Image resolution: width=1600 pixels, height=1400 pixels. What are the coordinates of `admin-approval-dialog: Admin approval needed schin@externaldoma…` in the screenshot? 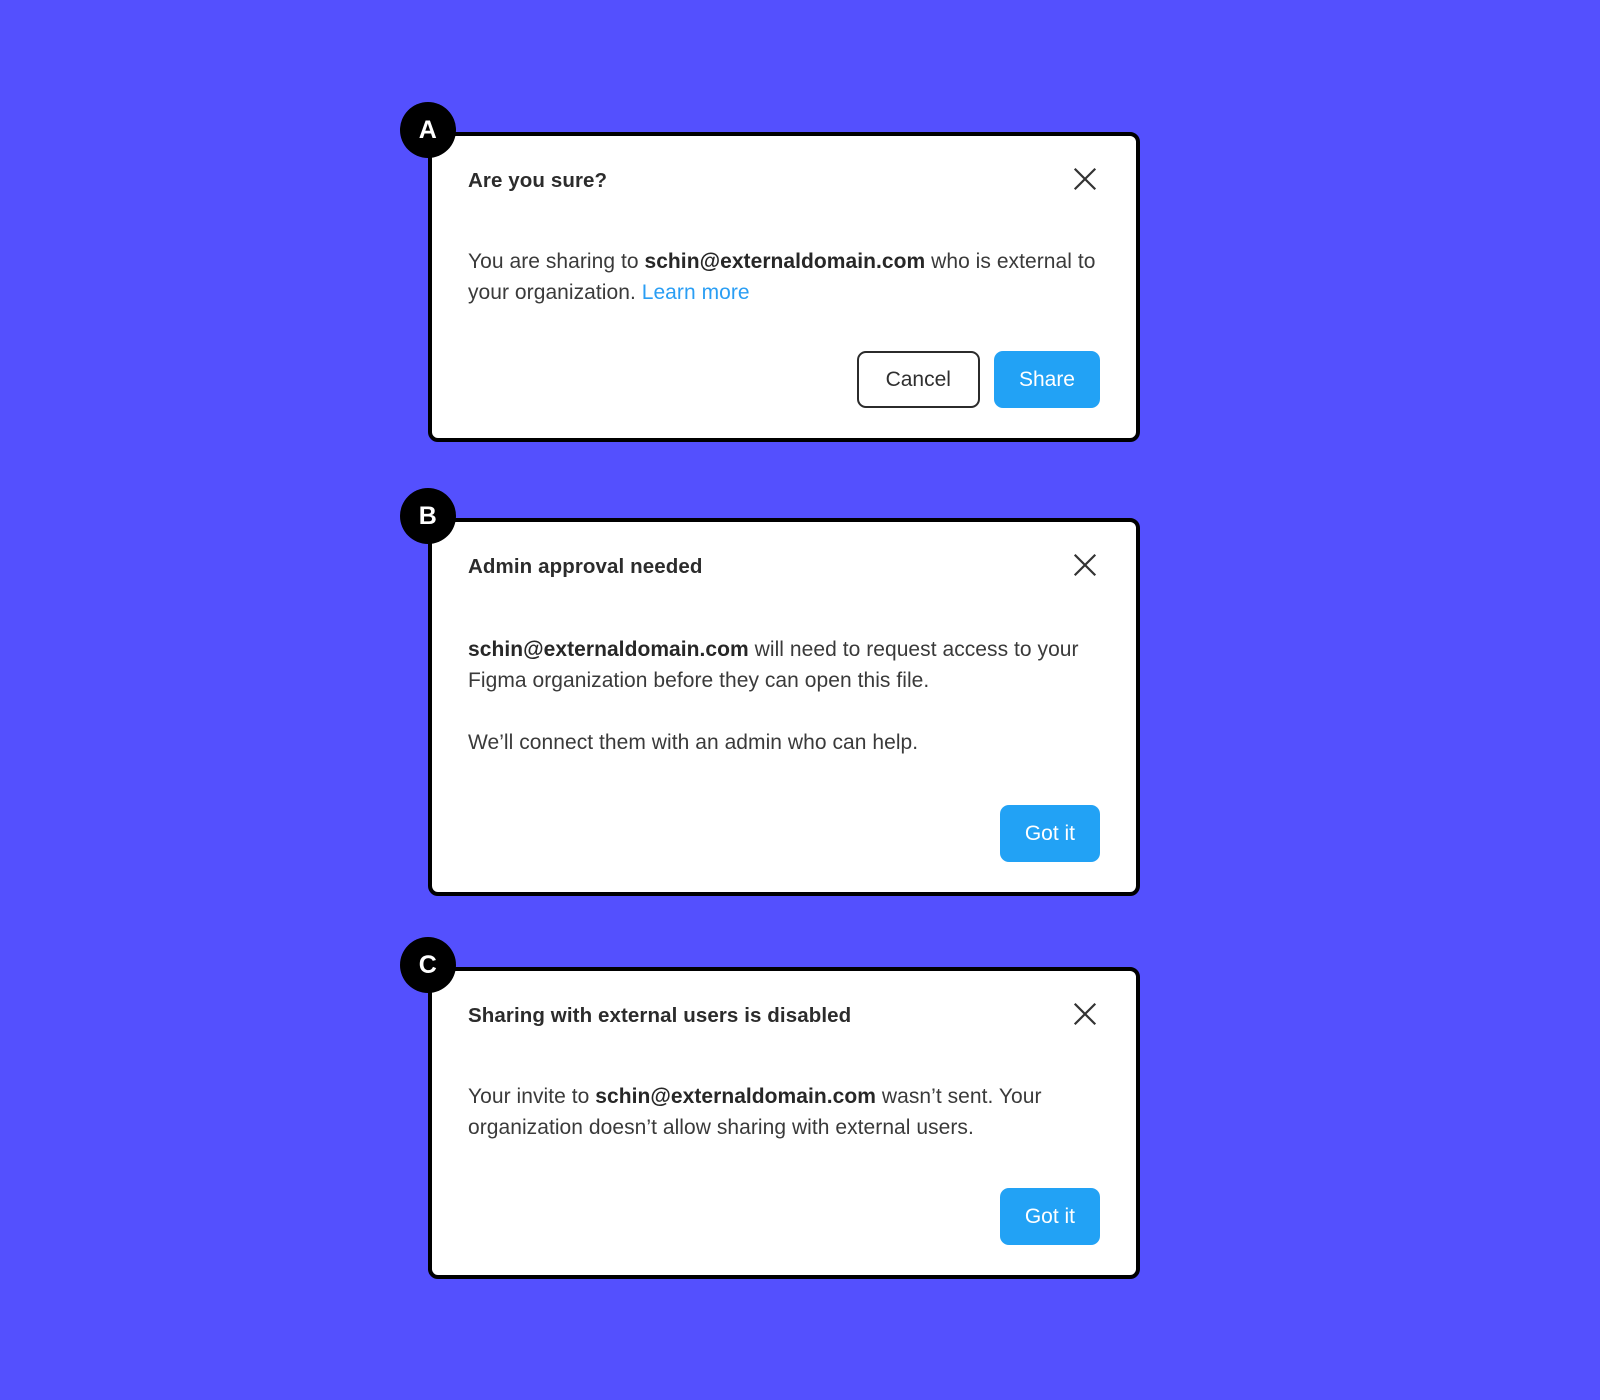 It's located at (784, 707).